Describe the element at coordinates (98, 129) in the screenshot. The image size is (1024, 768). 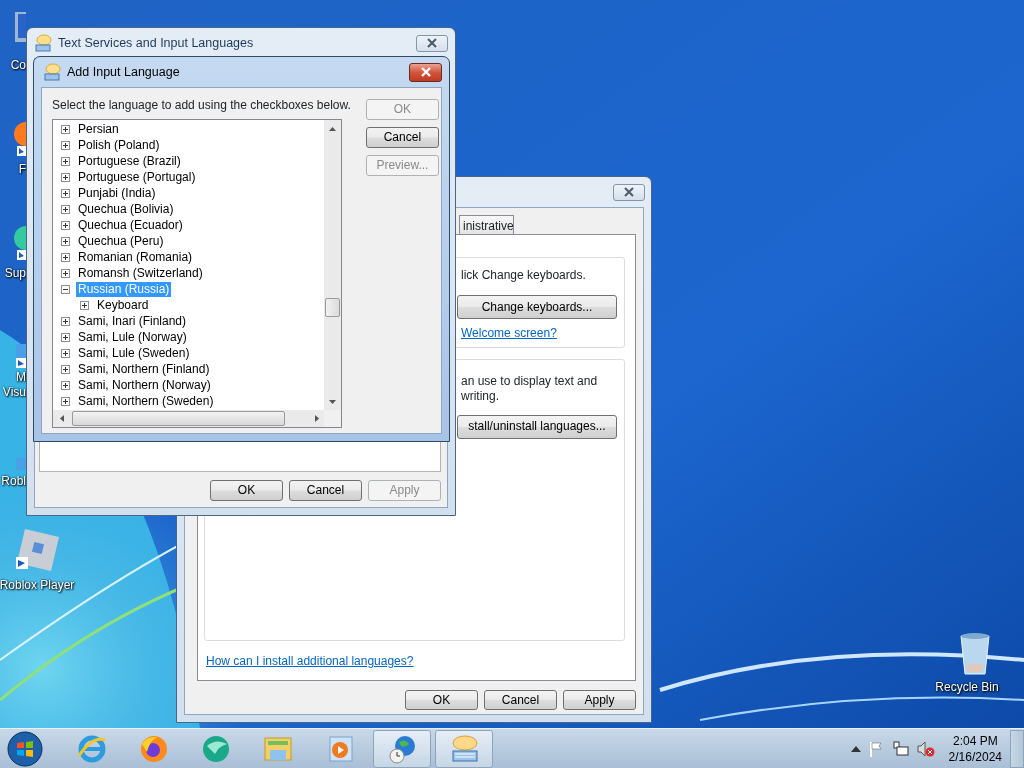
I see `tree-item: Persian` at that location.